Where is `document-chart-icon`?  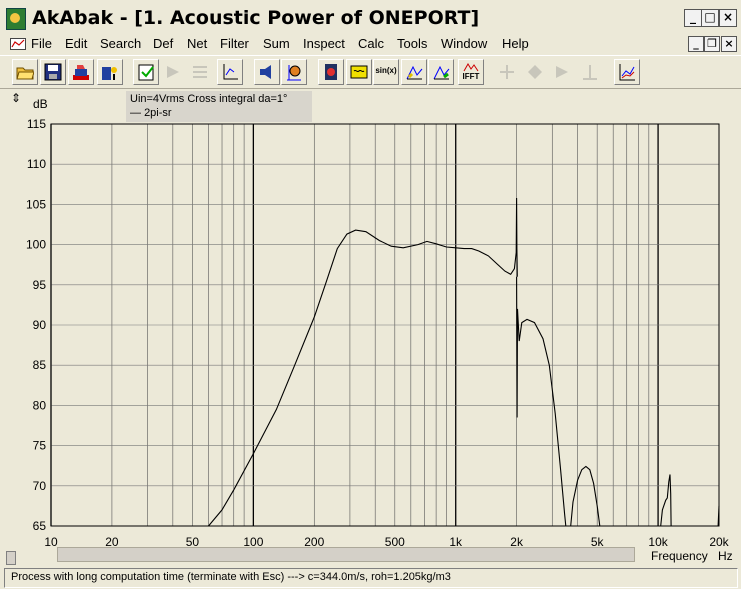 document-chart-icon is located at coordinates (18, 44).